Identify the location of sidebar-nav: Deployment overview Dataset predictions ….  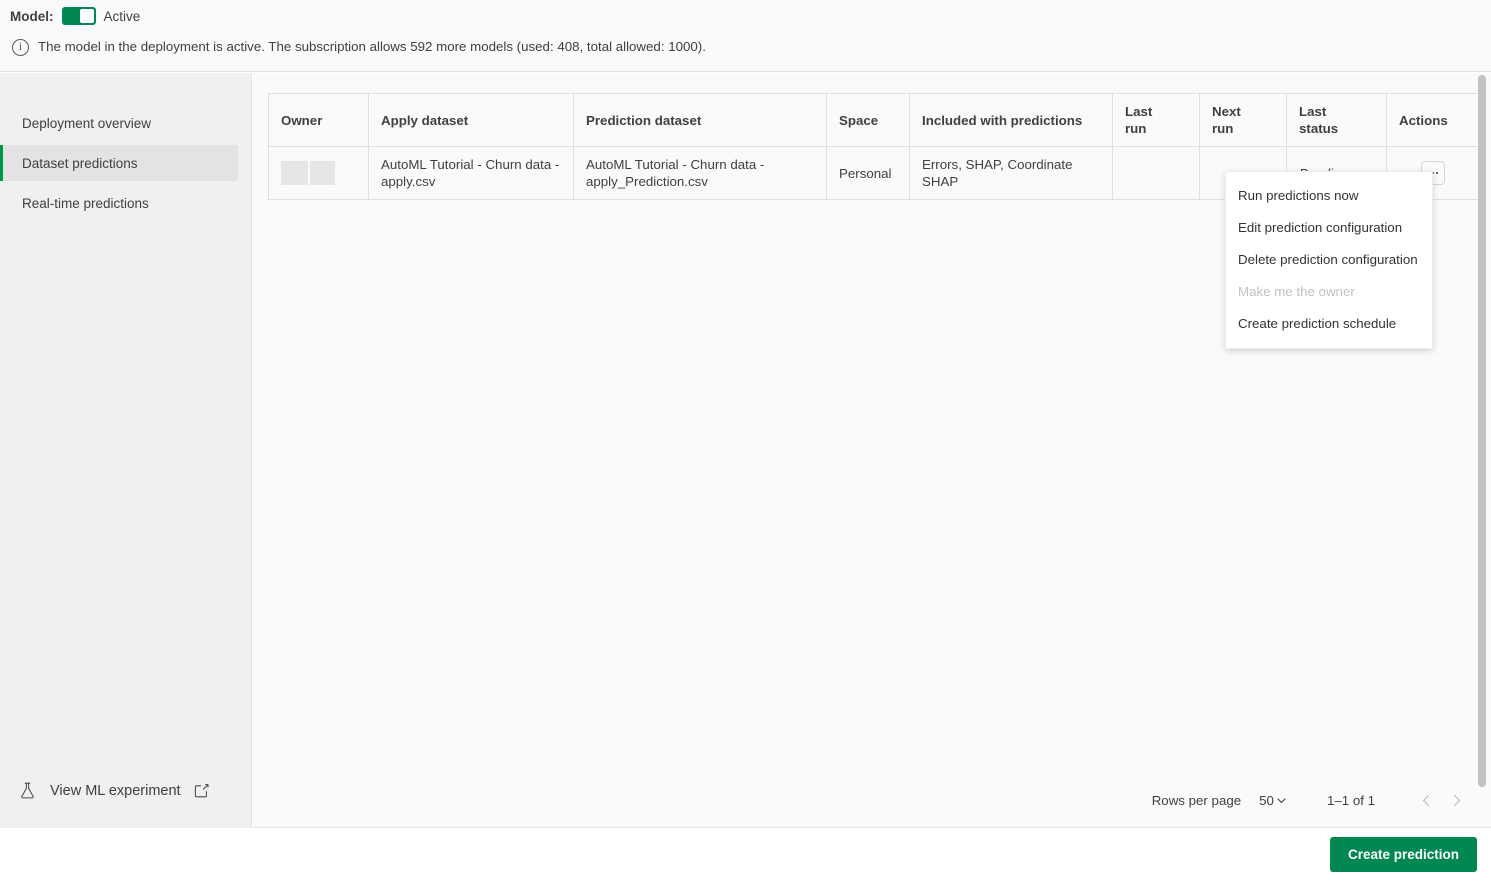
(126, 165).